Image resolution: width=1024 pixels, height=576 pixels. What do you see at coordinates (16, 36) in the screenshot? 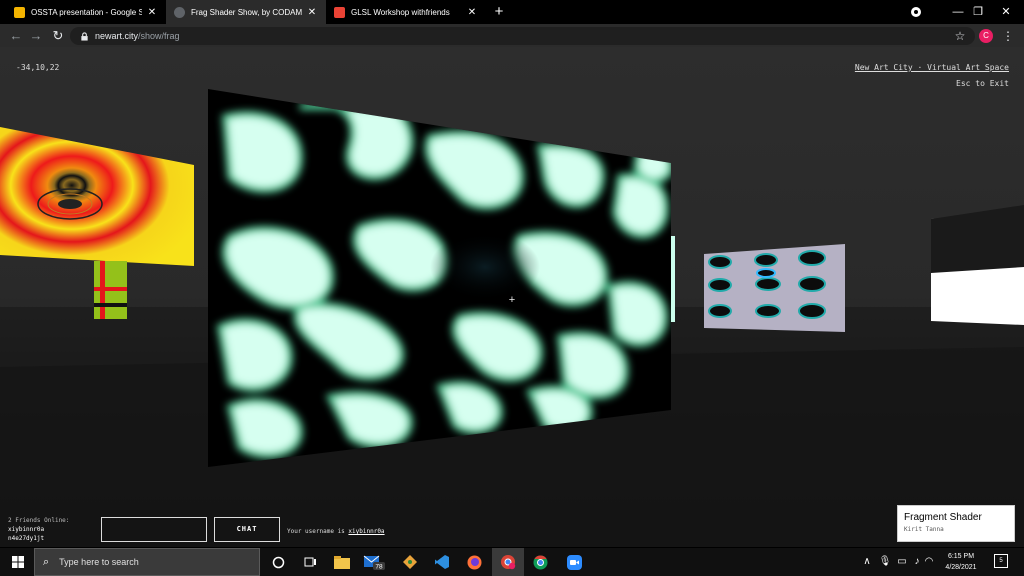
I see `back-arrow-icon: ←` at bounding box center [16, 36].